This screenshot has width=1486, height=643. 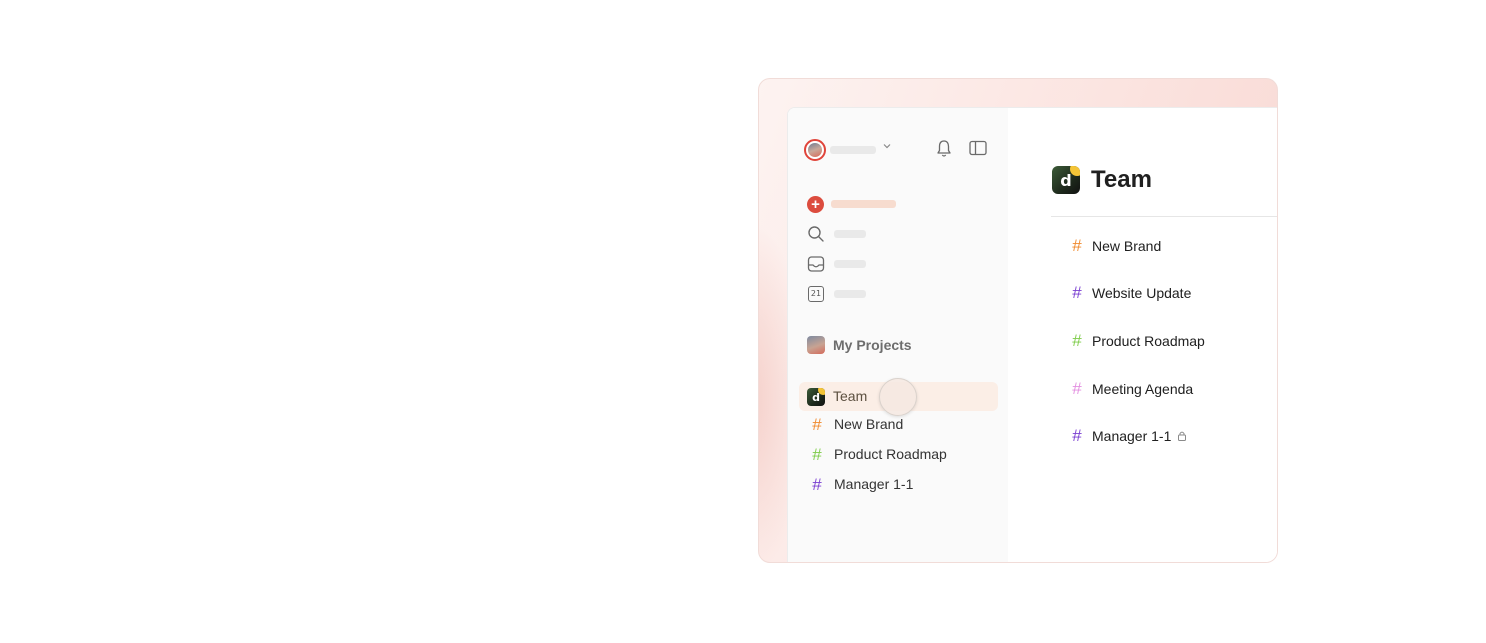 What do you see at coordinates (853, 150) in the screenshot?
I see `username-placeholder` at bounding box center [853, 150].